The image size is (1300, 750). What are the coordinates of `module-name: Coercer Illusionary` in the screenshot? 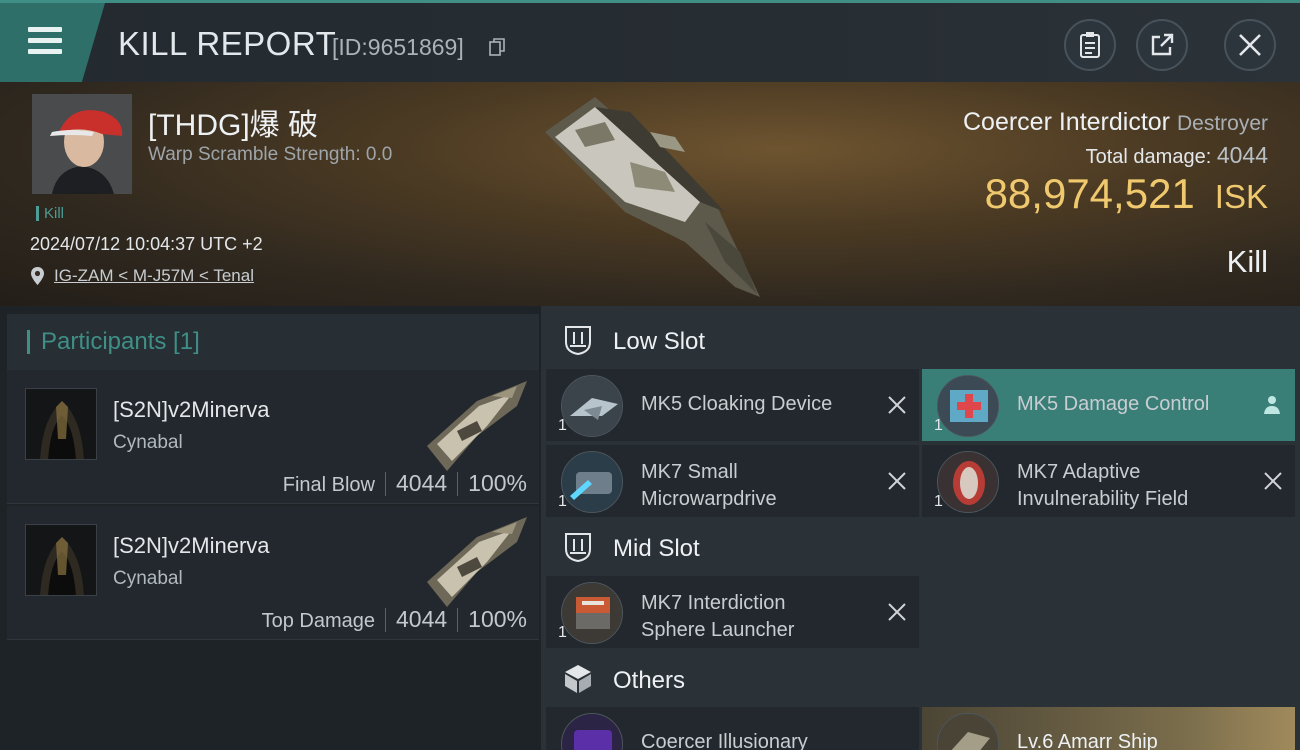 It's located at (724, 740).